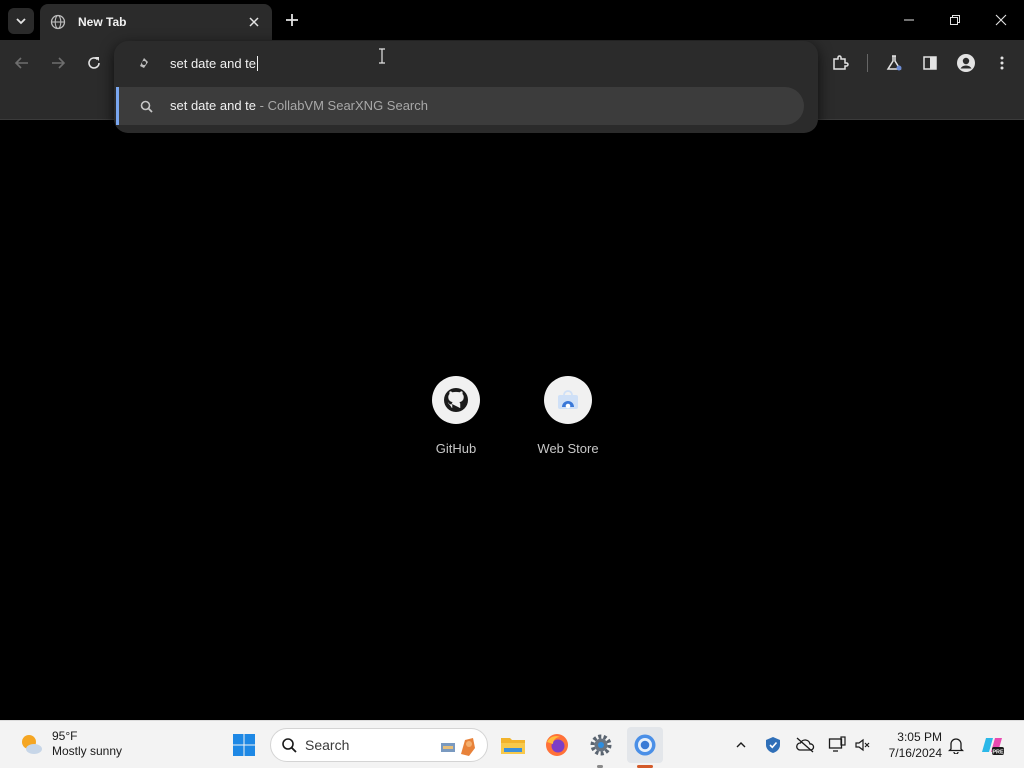 This screenshot has width=1024, height=768. Describe the element at coordinates (568, 448) in the screenshot. I see `shortcut-label: Web Store` at that location.